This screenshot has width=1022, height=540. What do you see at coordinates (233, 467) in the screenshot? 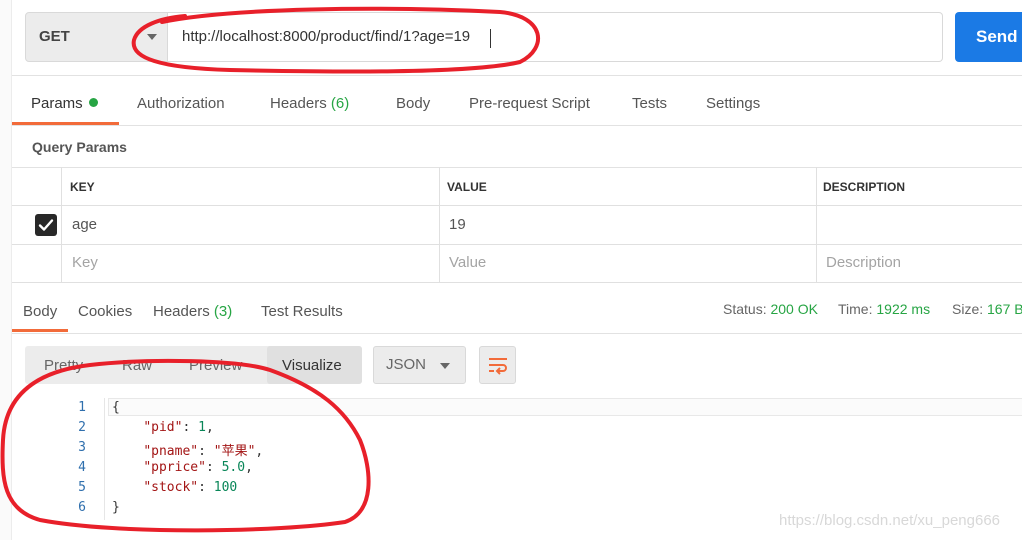
I see `json-value: 5.0` at bounding box center [233, 467].